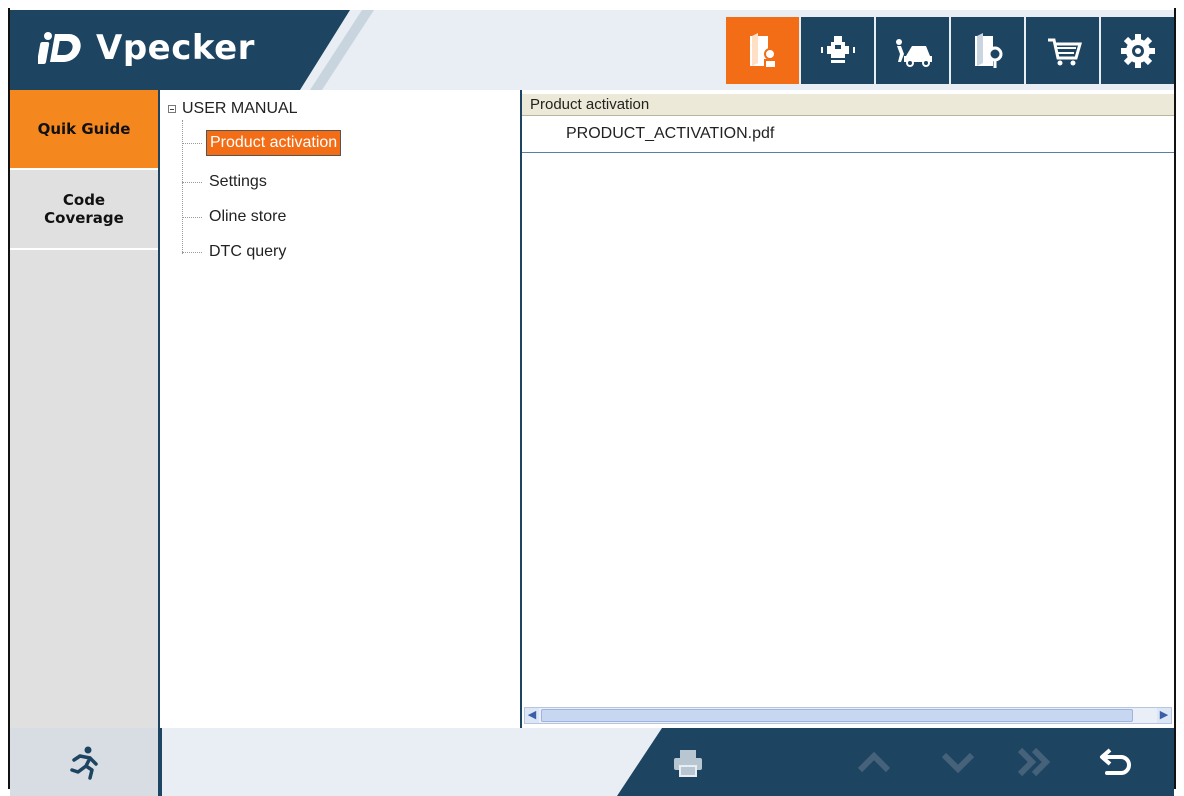 The width and height of the screenshot is (1184, 796). I want to click on tree-item-dtc-query: DTC query, so click(235, 252).